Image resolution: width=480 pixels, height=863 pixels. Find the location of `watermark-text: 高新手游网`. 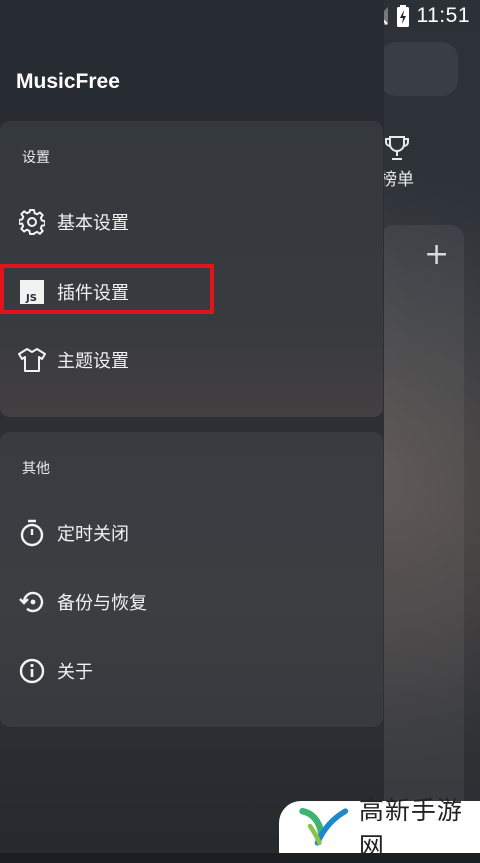

watermark-text: 高新手游网 is located at coordinates (410, 828).